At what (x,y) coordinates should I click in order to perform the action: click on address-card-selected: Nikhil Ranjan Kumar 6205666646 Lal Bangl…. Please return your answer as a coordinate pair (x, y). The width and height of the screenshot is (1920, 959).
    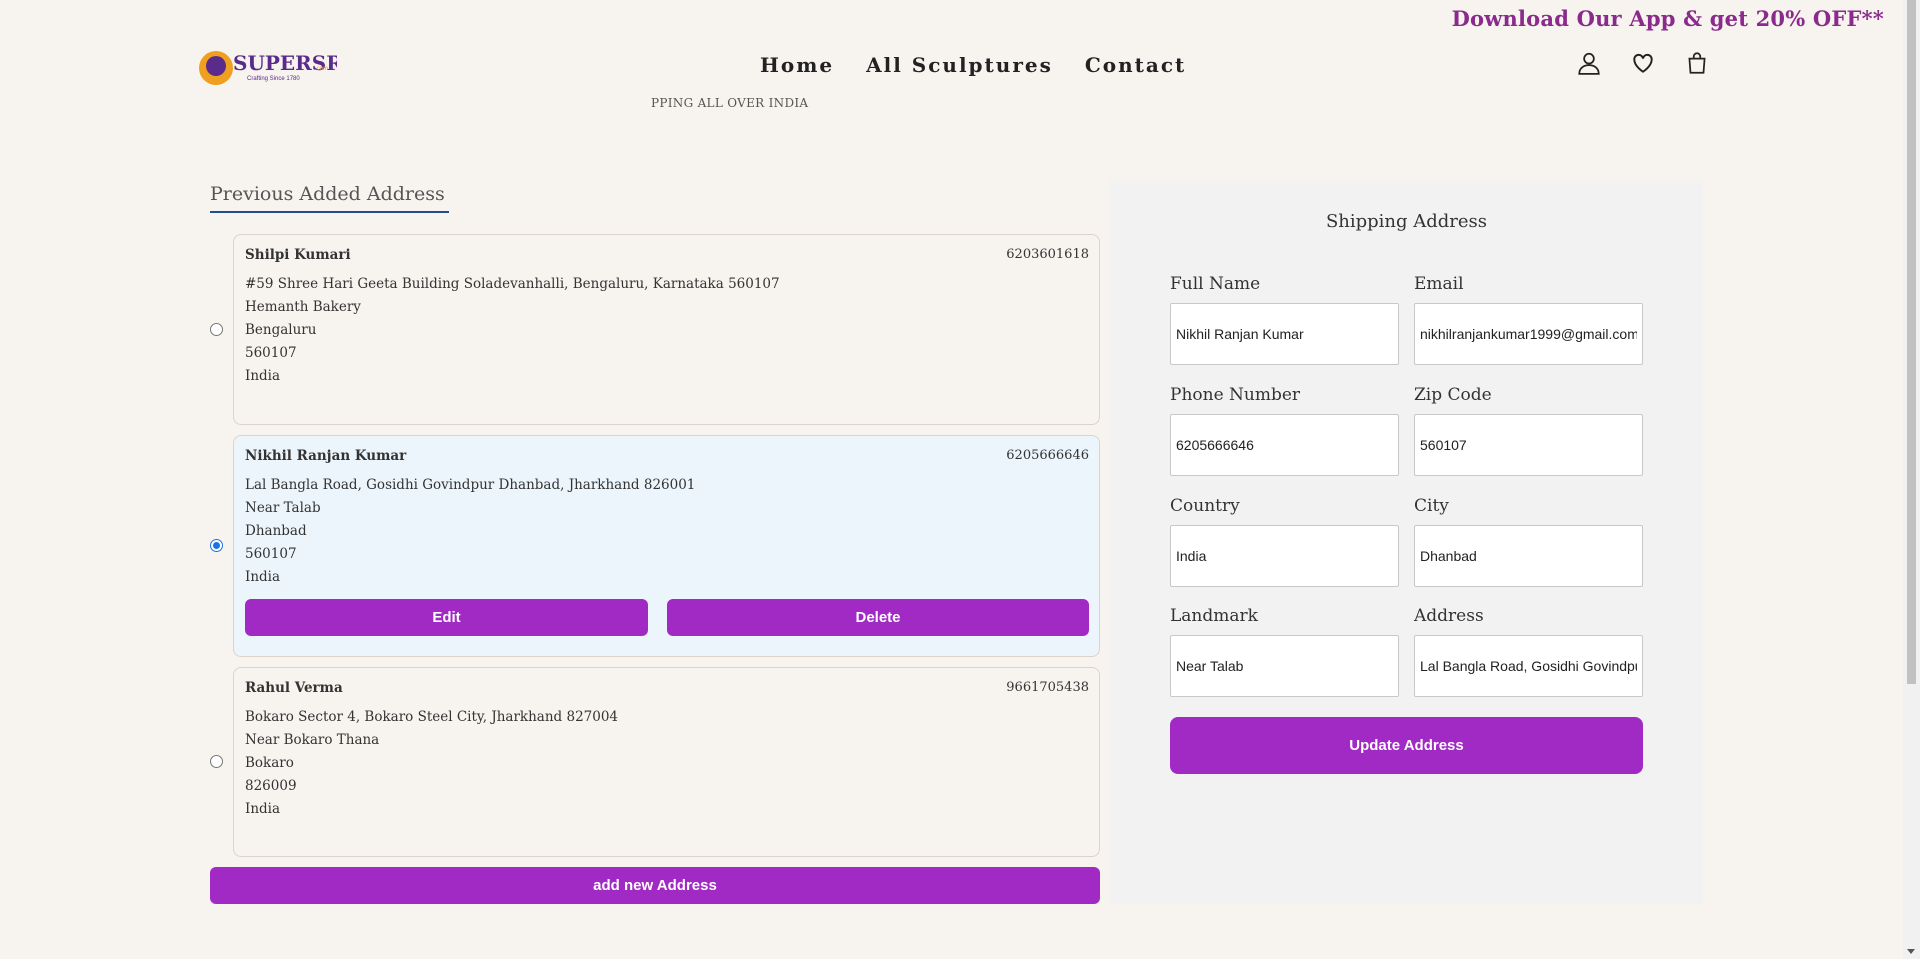
    Looking at the image, I should click on (666, 546).